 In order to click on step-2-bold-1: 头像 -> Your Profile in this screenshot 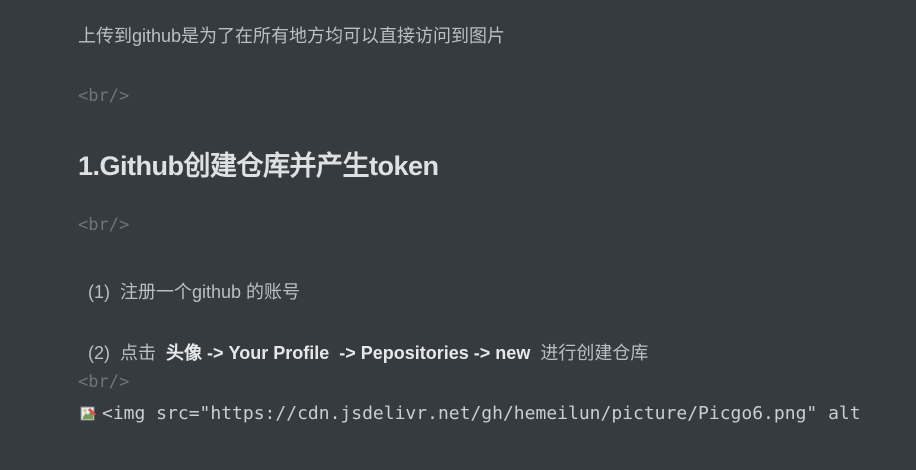, I will do `click(248, 353)`.